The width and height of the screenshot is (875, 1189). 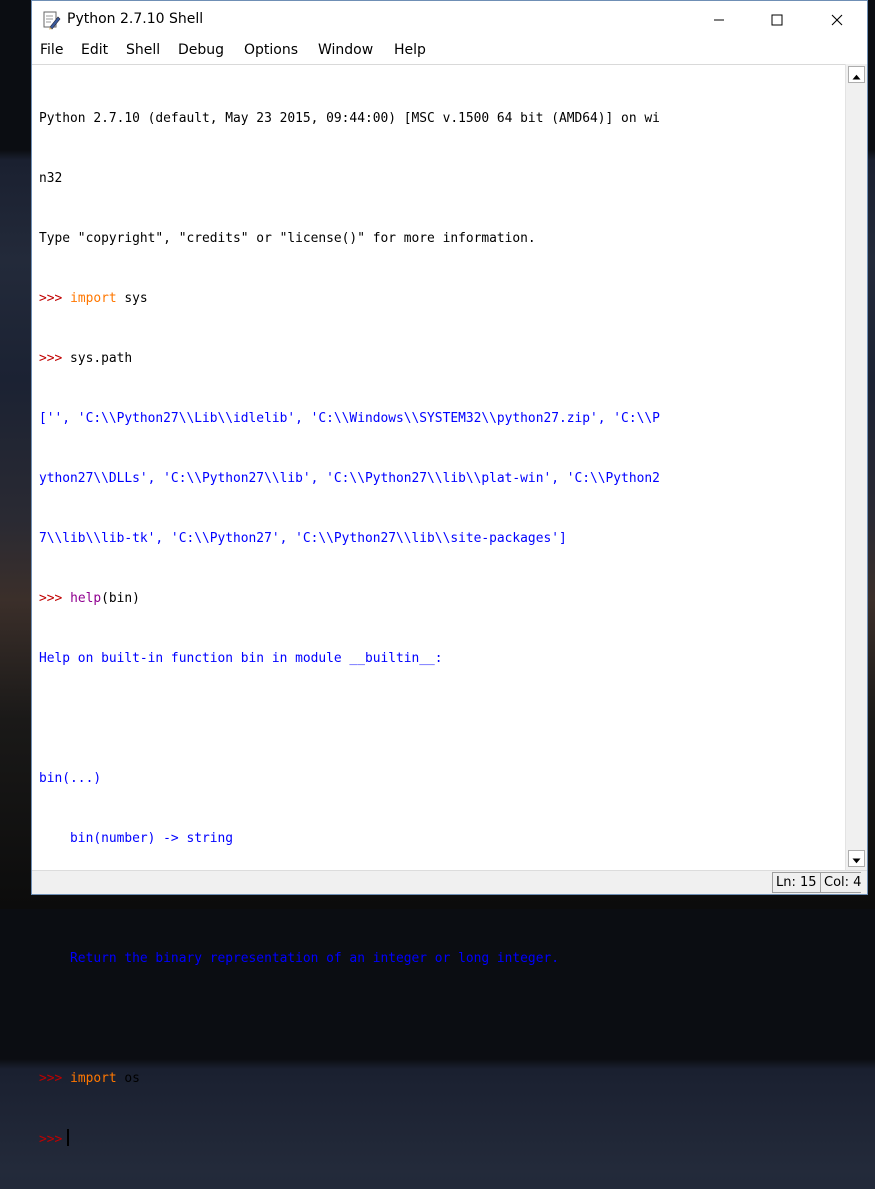 What do you see at coordinates (136, 838) in the screenshot?
I see `output-line: bin(number) -> string` at bounding box center [136, 838].